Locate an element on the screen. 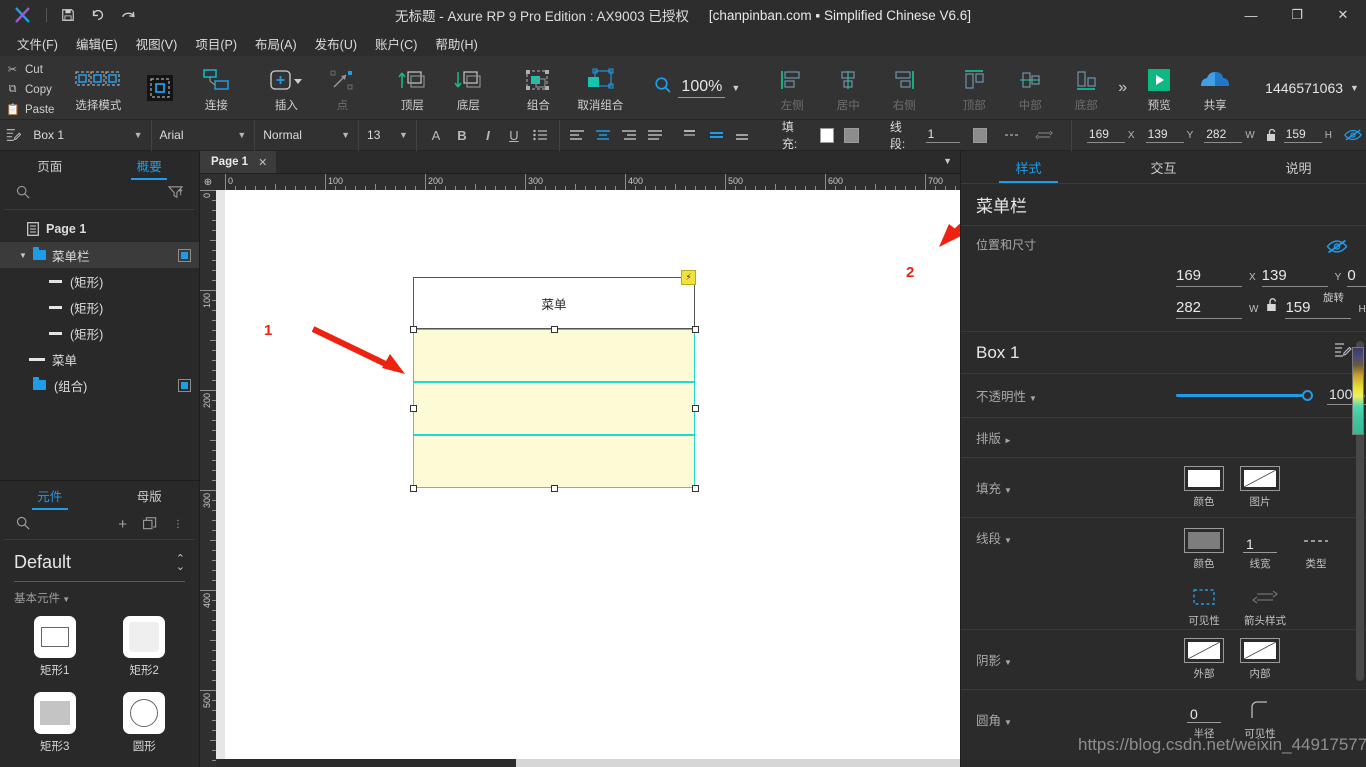 The width and height of the screenshot is (1366, 767). typography-row: 排版 ► is located at coordinates (1163, 438).